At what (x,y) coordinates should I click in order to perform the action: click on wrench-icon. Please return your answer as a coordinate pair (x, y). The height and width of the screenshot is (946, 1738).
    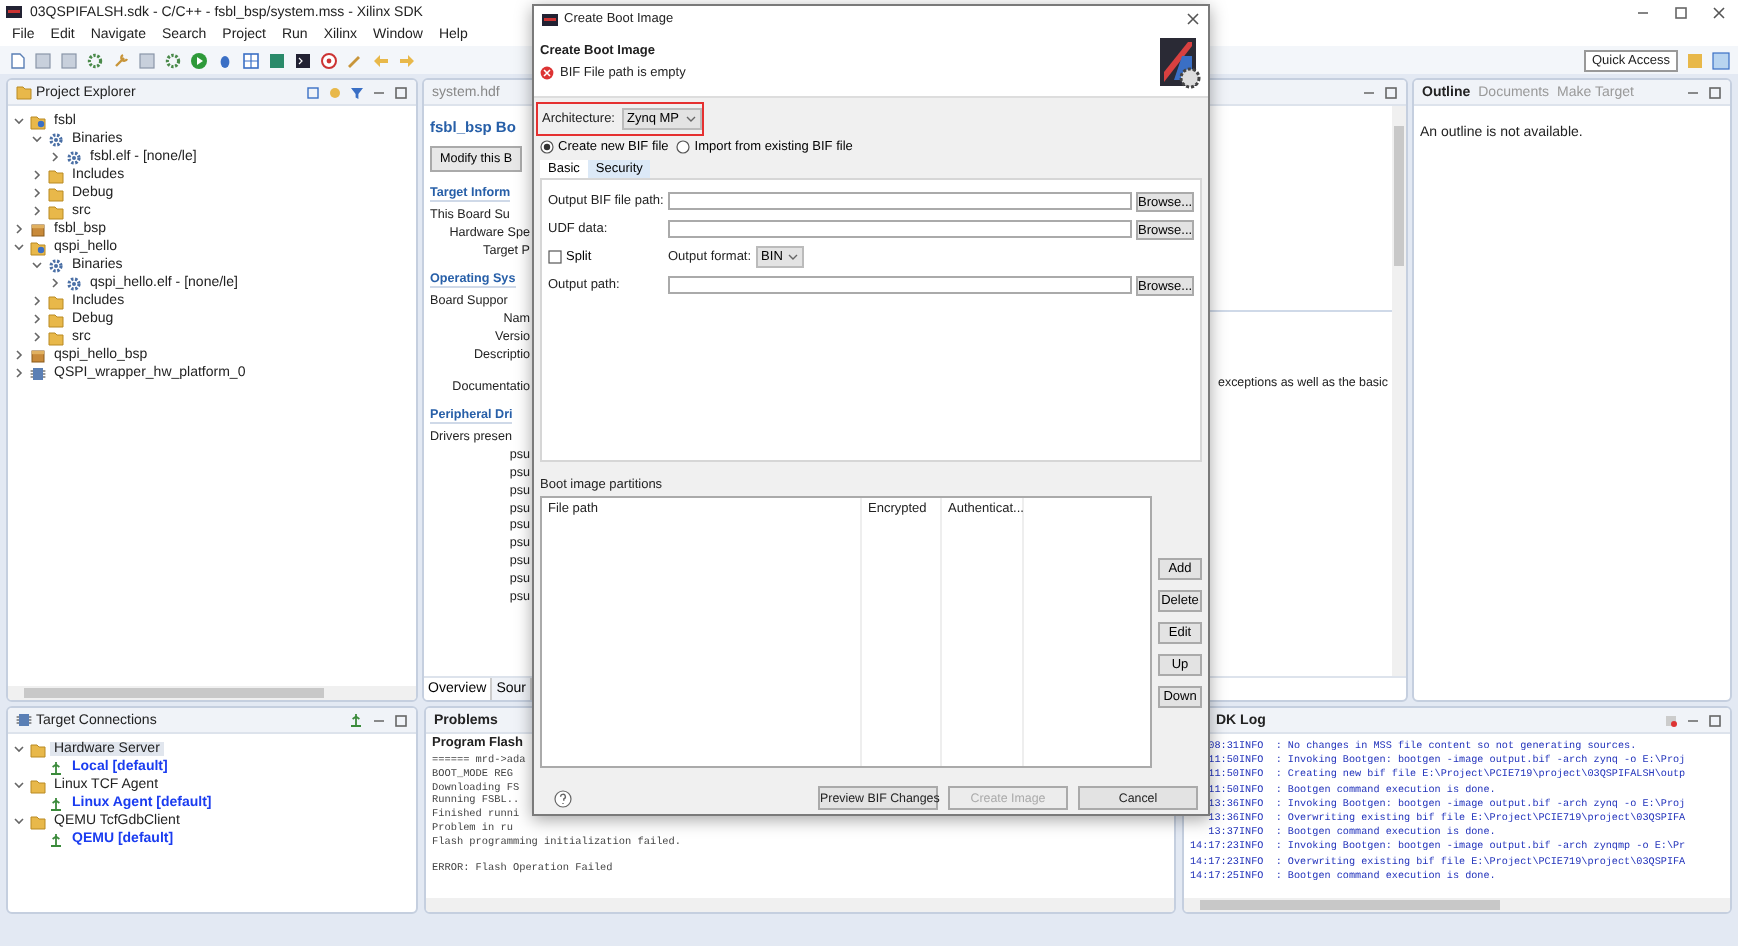
    Looking at the image, I should click on (121, 60).